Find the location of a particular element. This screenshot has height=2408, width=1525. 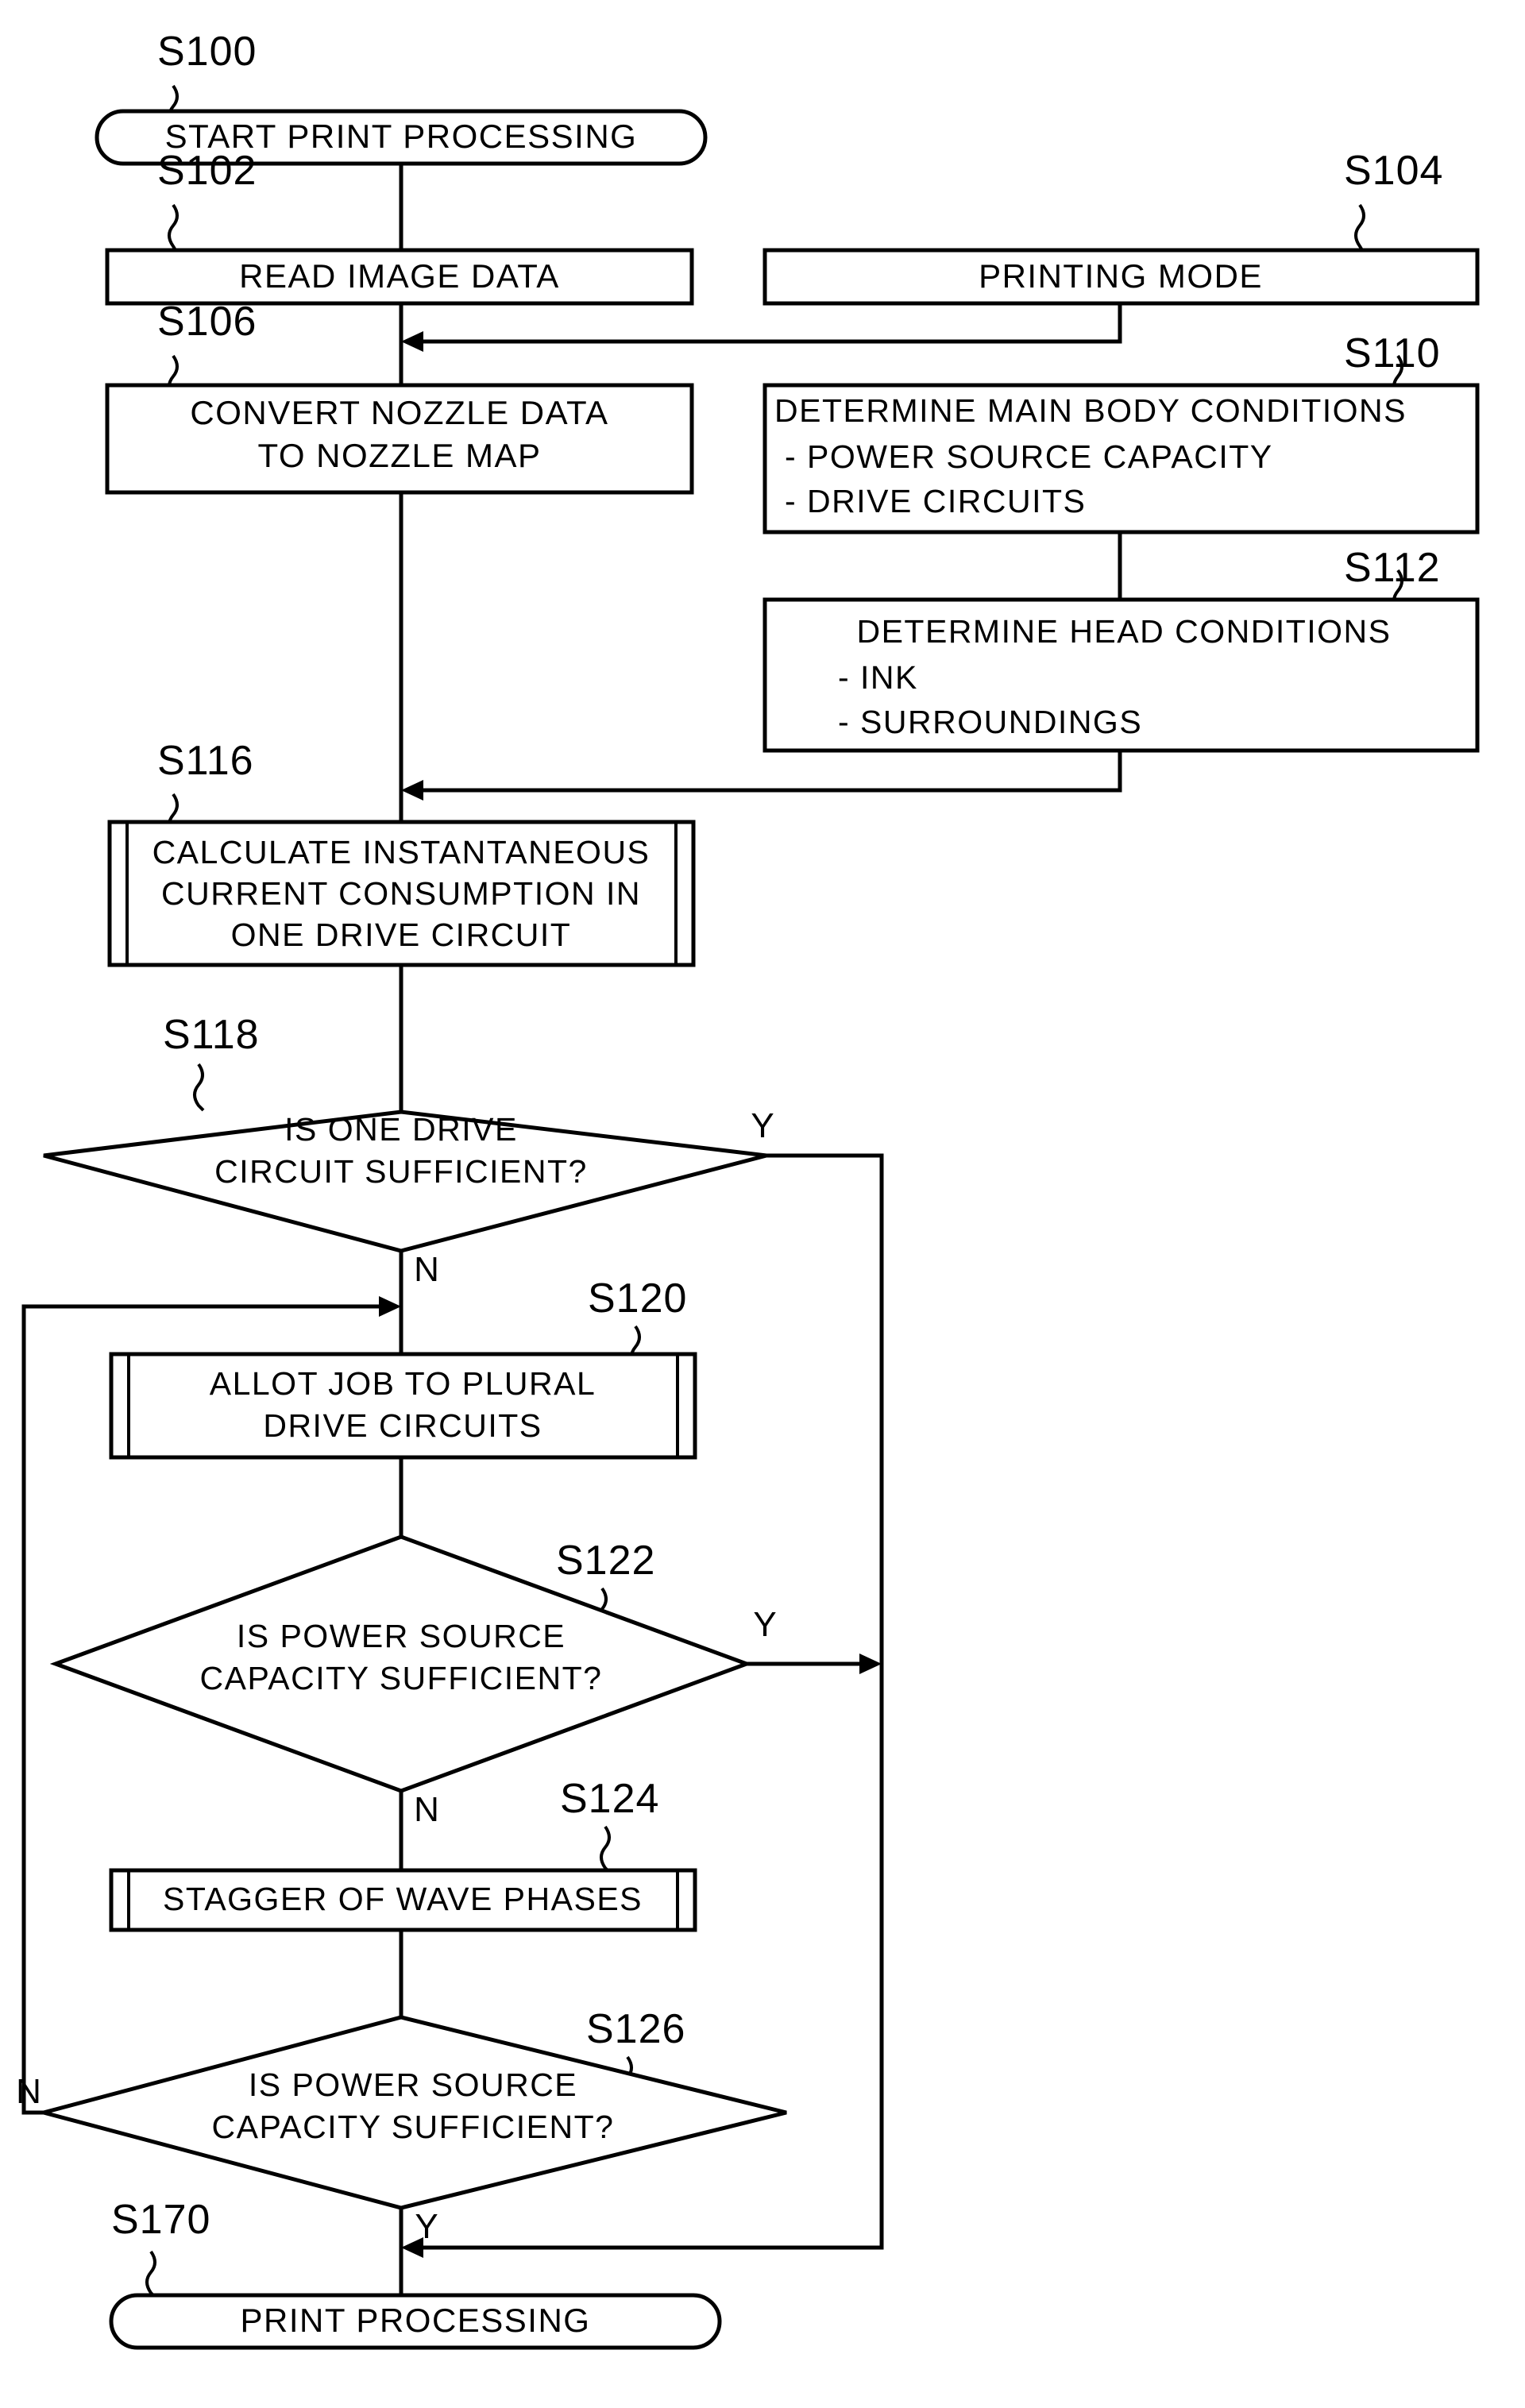

s106-label-line1: CONVERT NOZZLE DATA is located at coordinates (399, 412).